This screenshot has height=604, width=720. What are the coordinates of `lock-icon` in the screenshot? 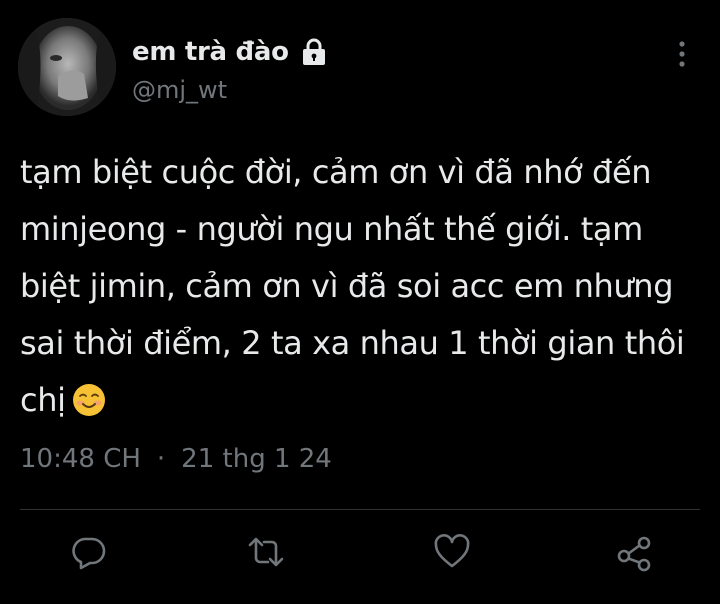 It's located at (314, 52).